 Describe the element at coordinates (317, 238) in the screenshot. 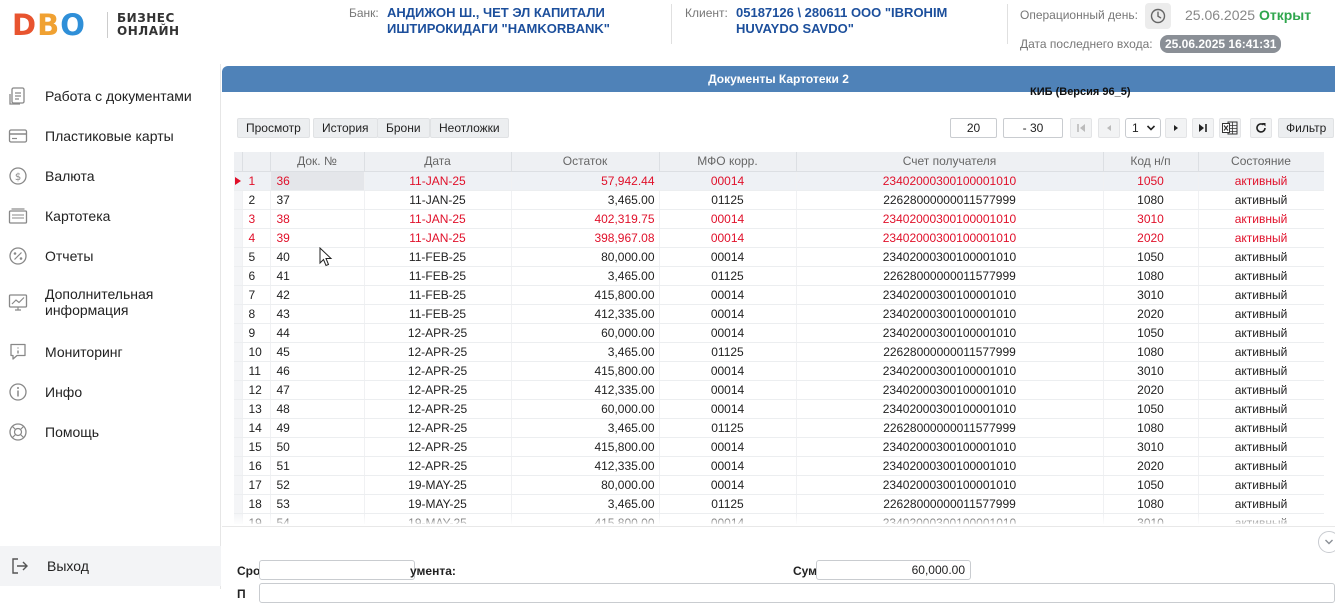

I see `cell-doc-number: 39` at that location.